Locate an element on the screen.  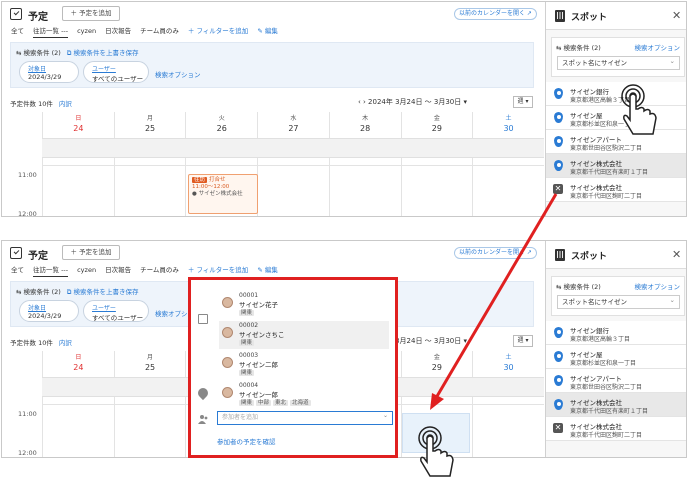
red-arrow-head is located at coordinates (437, 401).